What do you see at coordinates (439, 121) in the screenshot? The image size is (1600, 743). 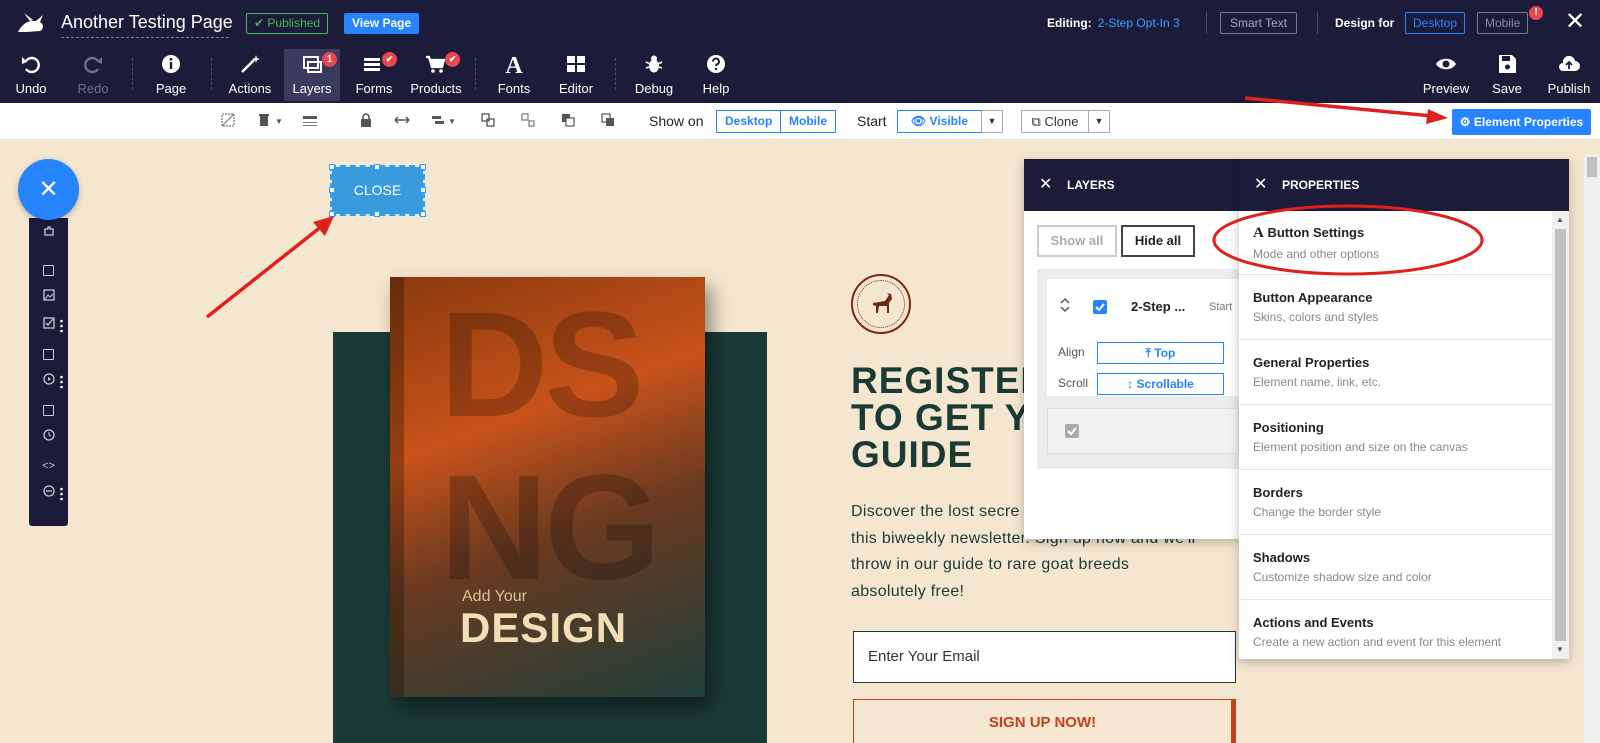 I see `align-icon` at bounding box center [439, 121].